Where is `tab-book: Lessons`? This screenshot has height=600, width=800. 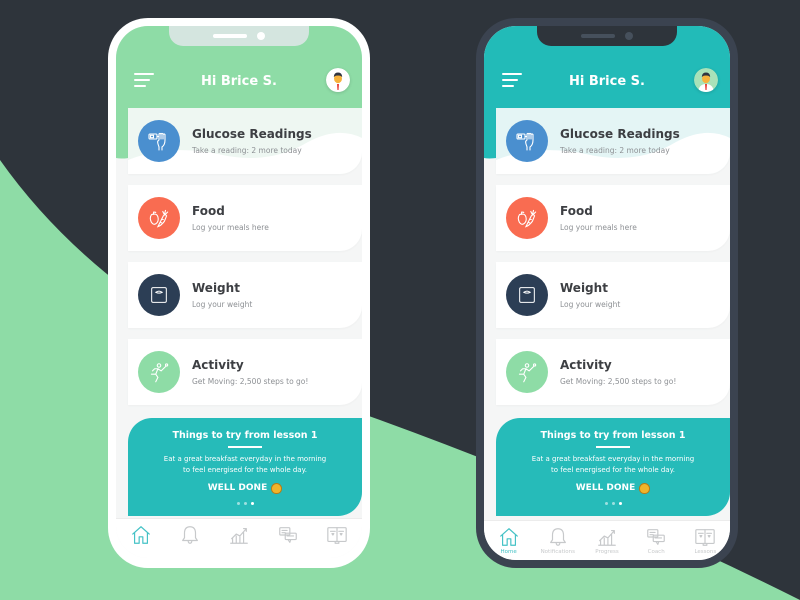 tab-book: Lessons is located at coordinates (705, 541).